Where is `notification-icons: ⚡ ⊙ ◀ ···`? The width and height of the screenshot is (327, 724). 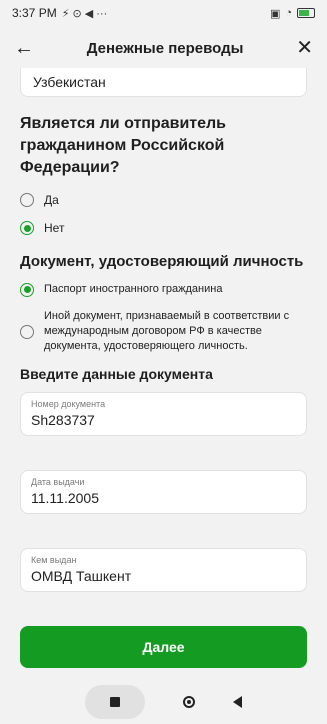 notification-icons: ⚡ ⊙ ◀ ··· is located at coordinates (84, 13).